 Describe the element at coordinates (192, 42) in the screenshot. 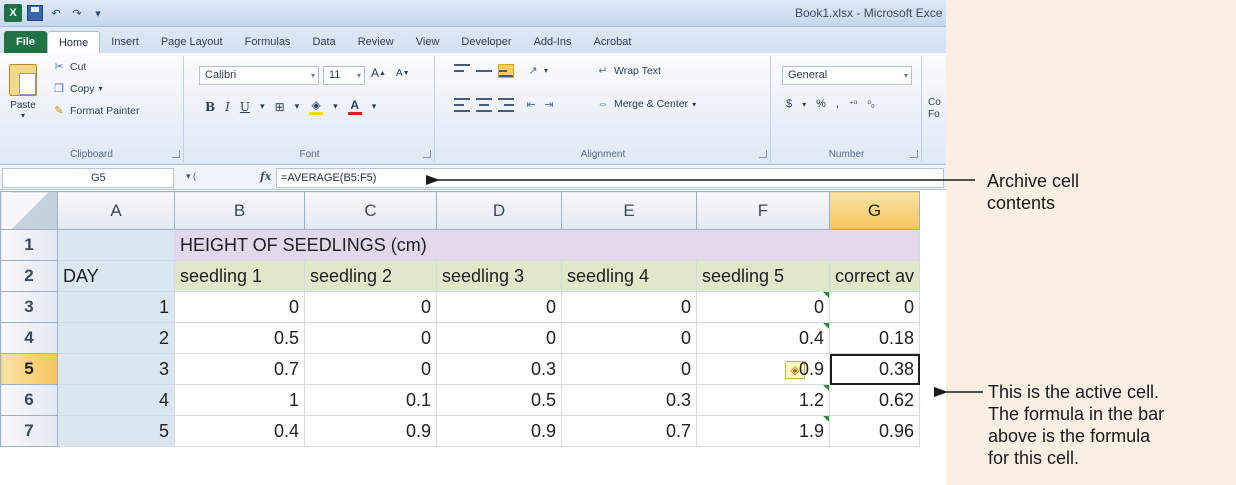

I see `tab-page-layout: Page Layout` at that location.